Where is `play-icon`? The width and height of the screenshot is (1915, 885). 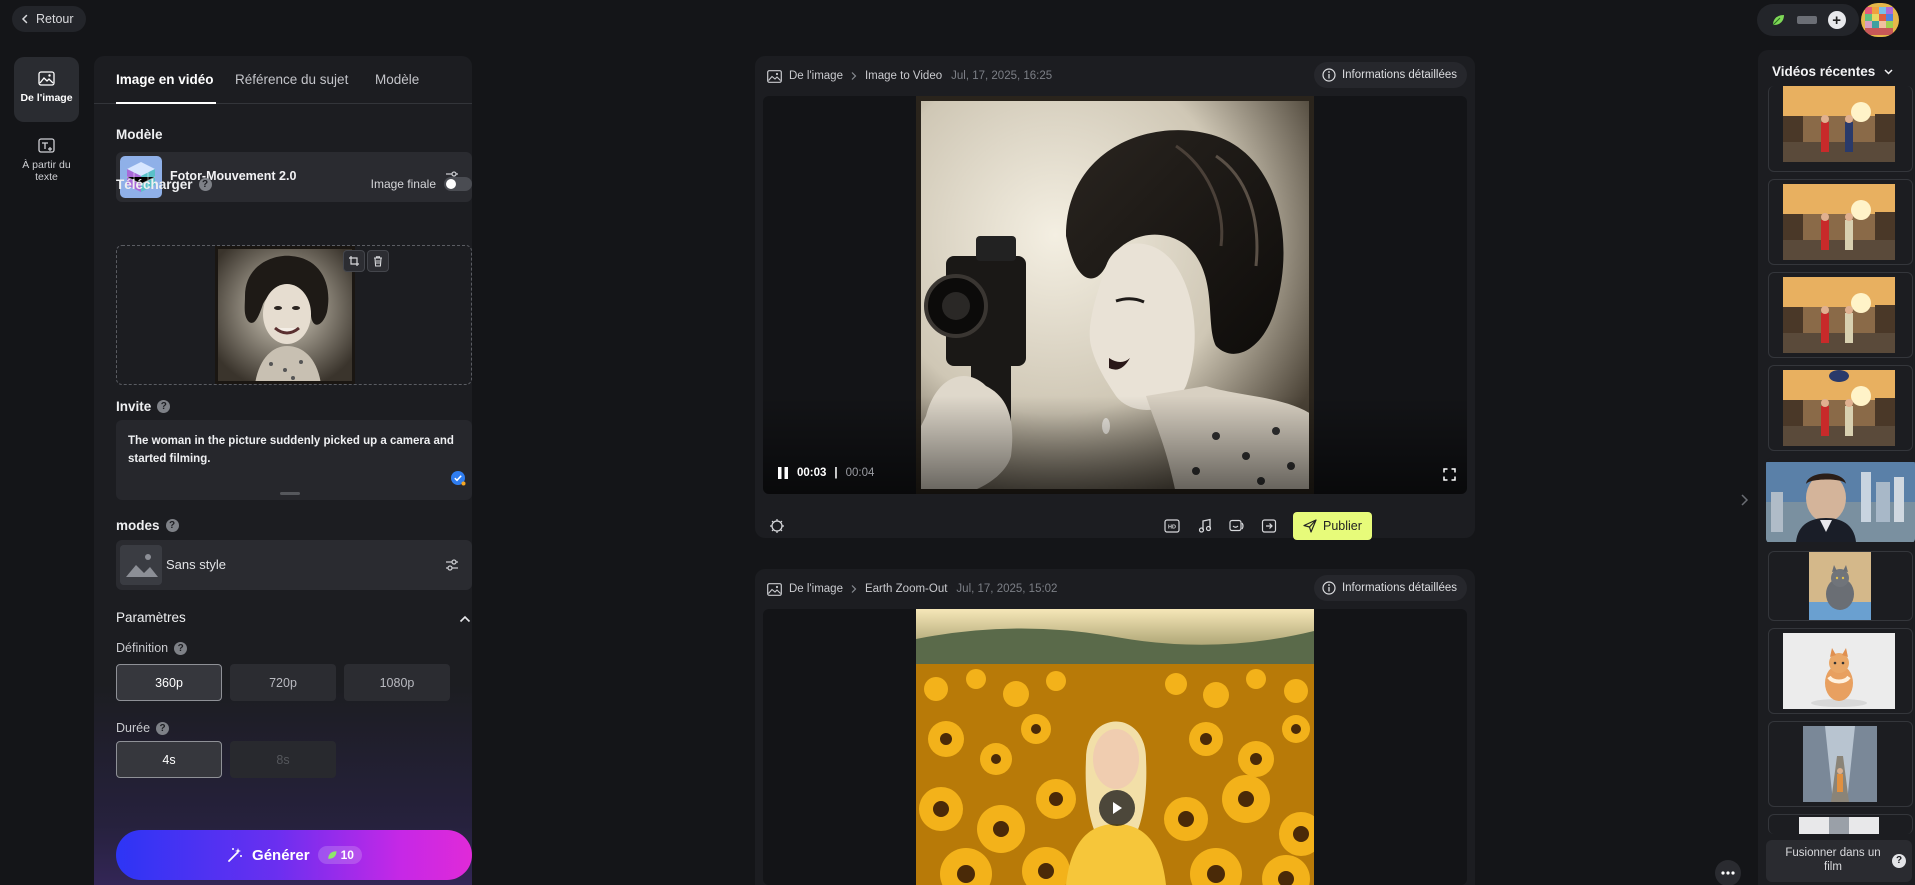
play-icon is located at coordinates (1117, 808).